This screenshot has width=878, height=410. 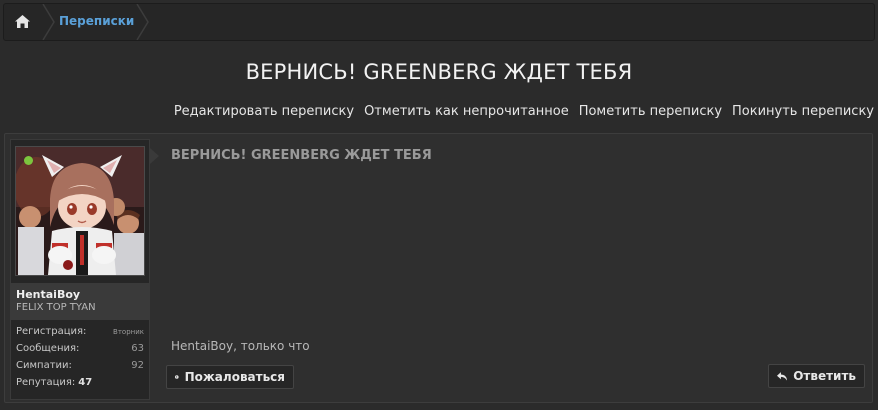 I want to click on stat-value: 92, so click(x=137, y=365).